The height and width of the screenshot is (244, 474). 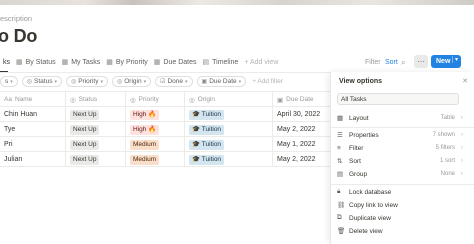 I want to click on new-button-label: New, so click(x=443, y=61).